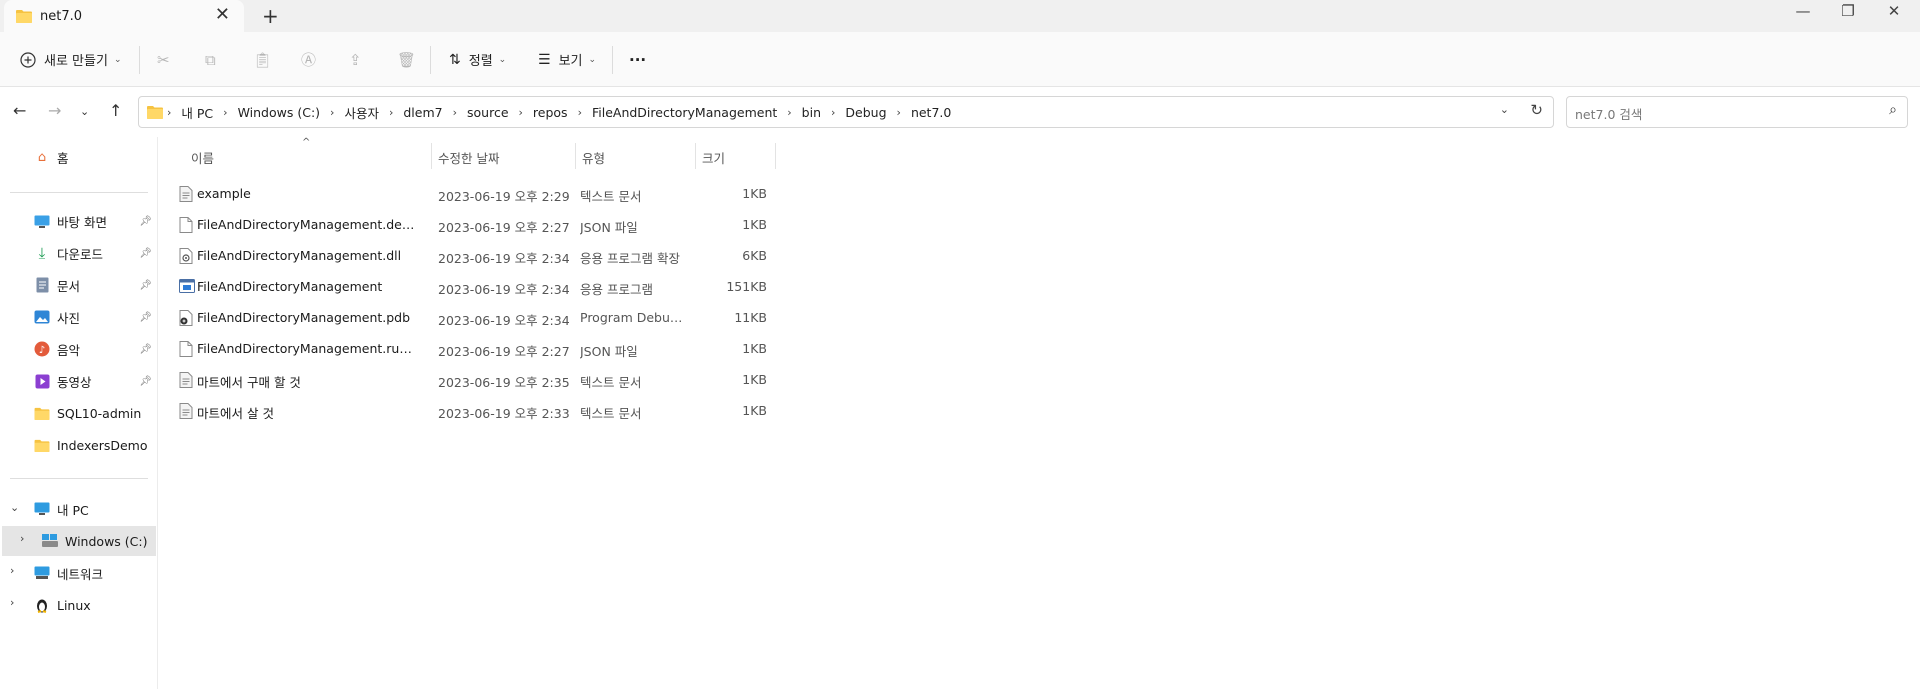 This screenshot has height=689, width=1920. I want to click on sidebar-item-music: ♪ 음악 📌︎, so click(79, 349).